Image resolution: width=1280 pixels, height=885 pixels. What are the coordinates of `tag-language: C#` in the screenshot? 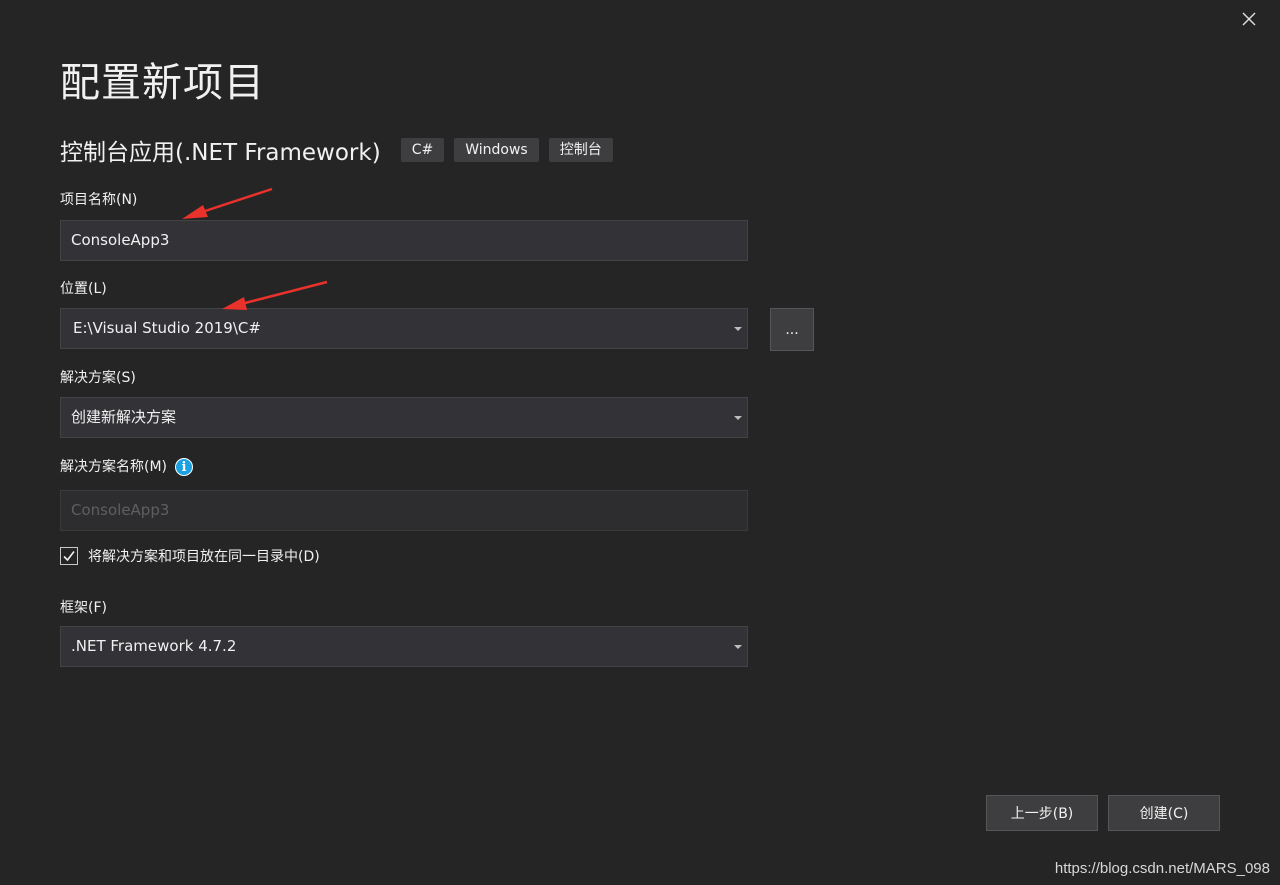 It's located at (422, 150).